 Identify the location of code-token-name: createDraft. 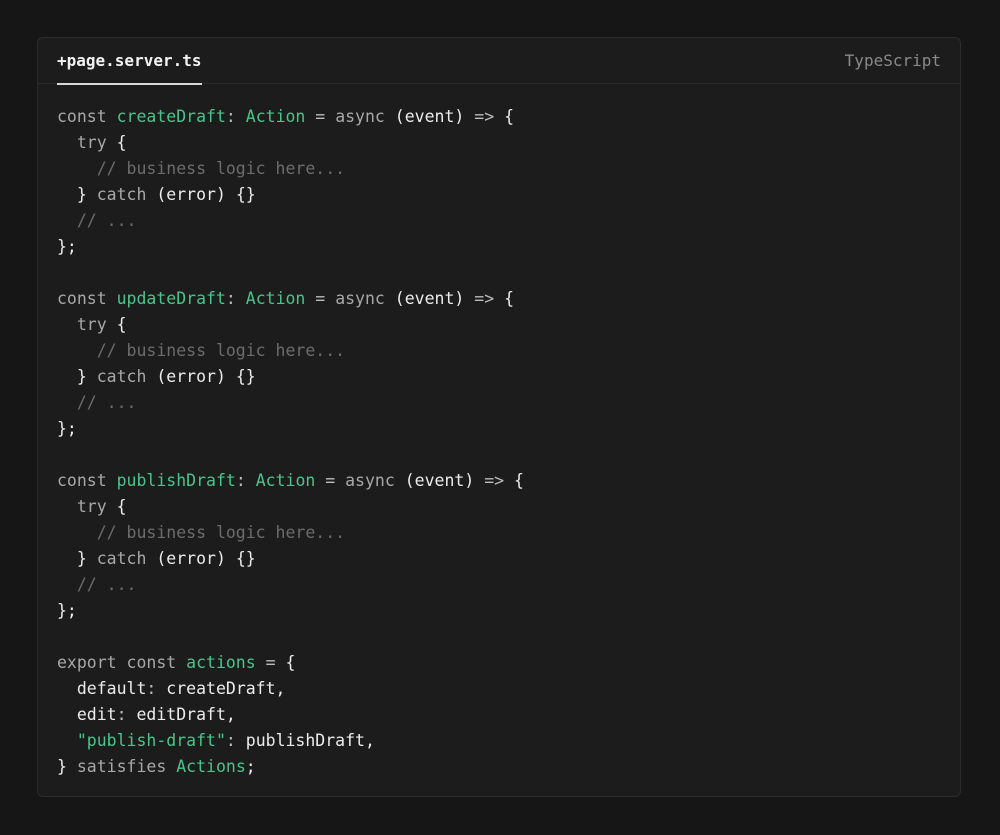
(171, 116).